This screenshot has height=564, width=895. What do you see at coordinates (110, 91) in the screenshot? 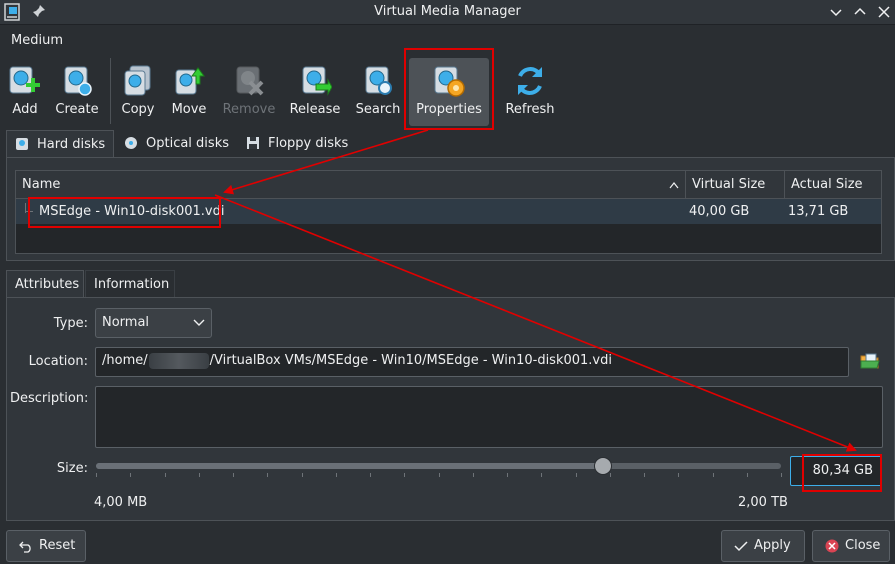
I see `toolbar-separator` at bounding box center [110, 91].